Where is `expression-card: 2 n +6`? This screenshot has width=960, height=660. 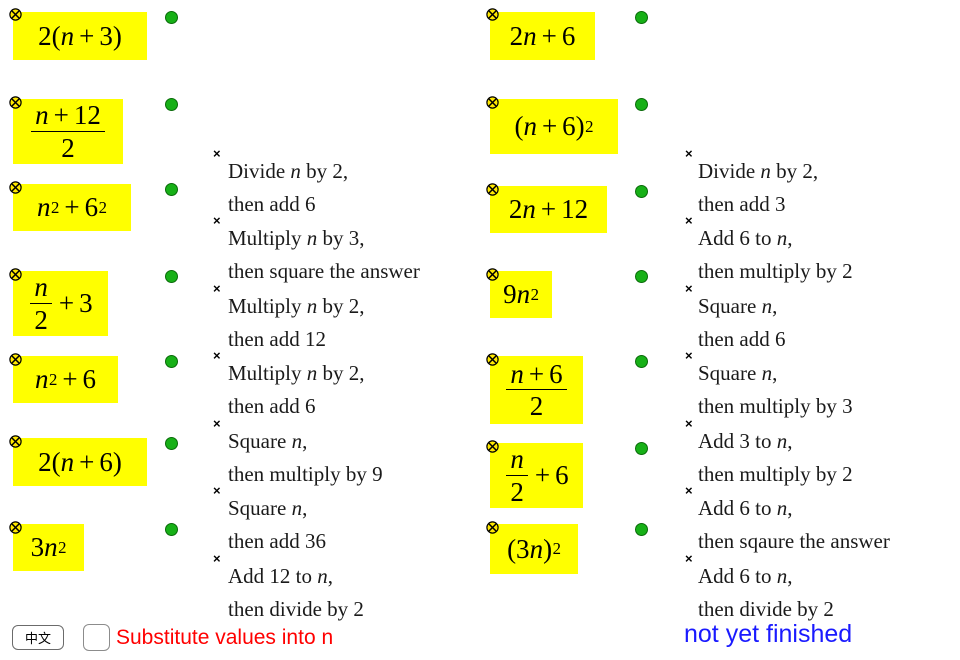 expression-card: 2 n +6 is located at coordinates (542, 36).